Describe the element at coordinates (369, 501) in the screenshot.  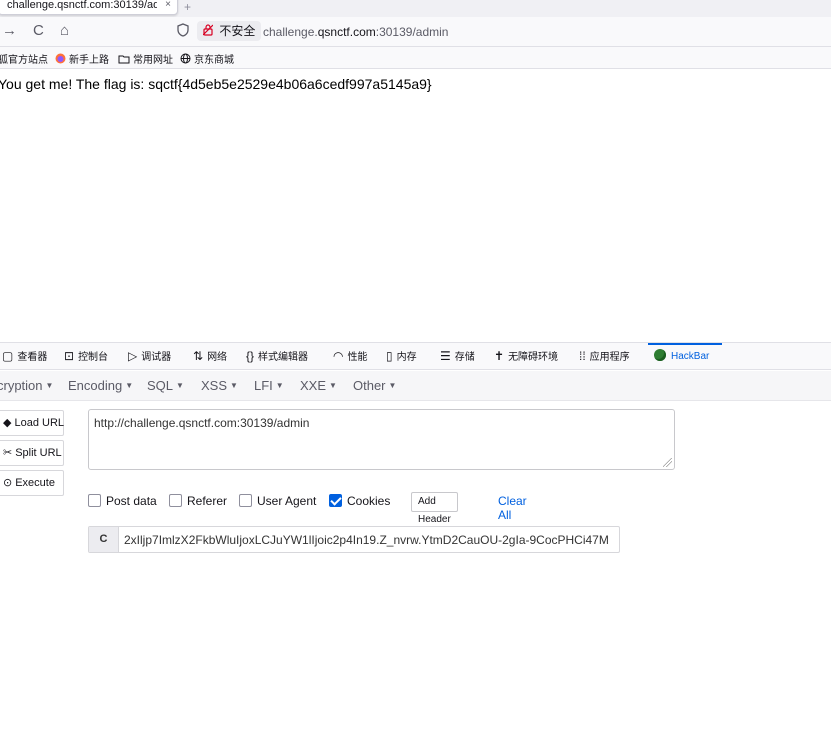
I see `option-label: Cookies` at that location.